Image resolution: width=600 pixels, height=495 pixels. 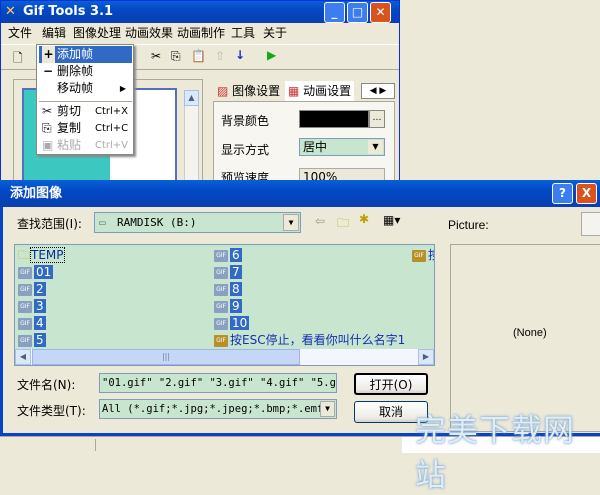 I want to click on minimize-button: _, so click(x=334, y=12).